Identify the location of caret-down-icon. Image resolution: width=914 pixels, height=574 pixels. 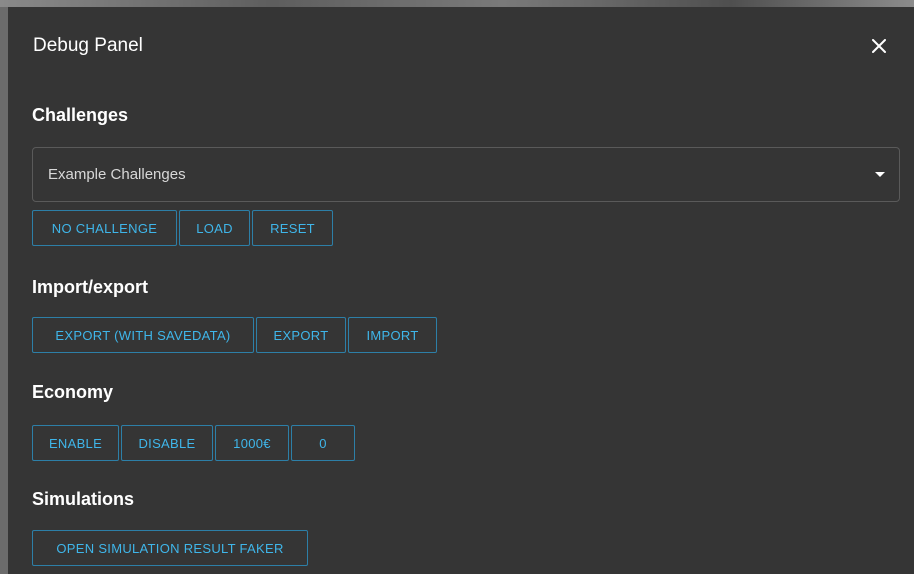
(880, 174).